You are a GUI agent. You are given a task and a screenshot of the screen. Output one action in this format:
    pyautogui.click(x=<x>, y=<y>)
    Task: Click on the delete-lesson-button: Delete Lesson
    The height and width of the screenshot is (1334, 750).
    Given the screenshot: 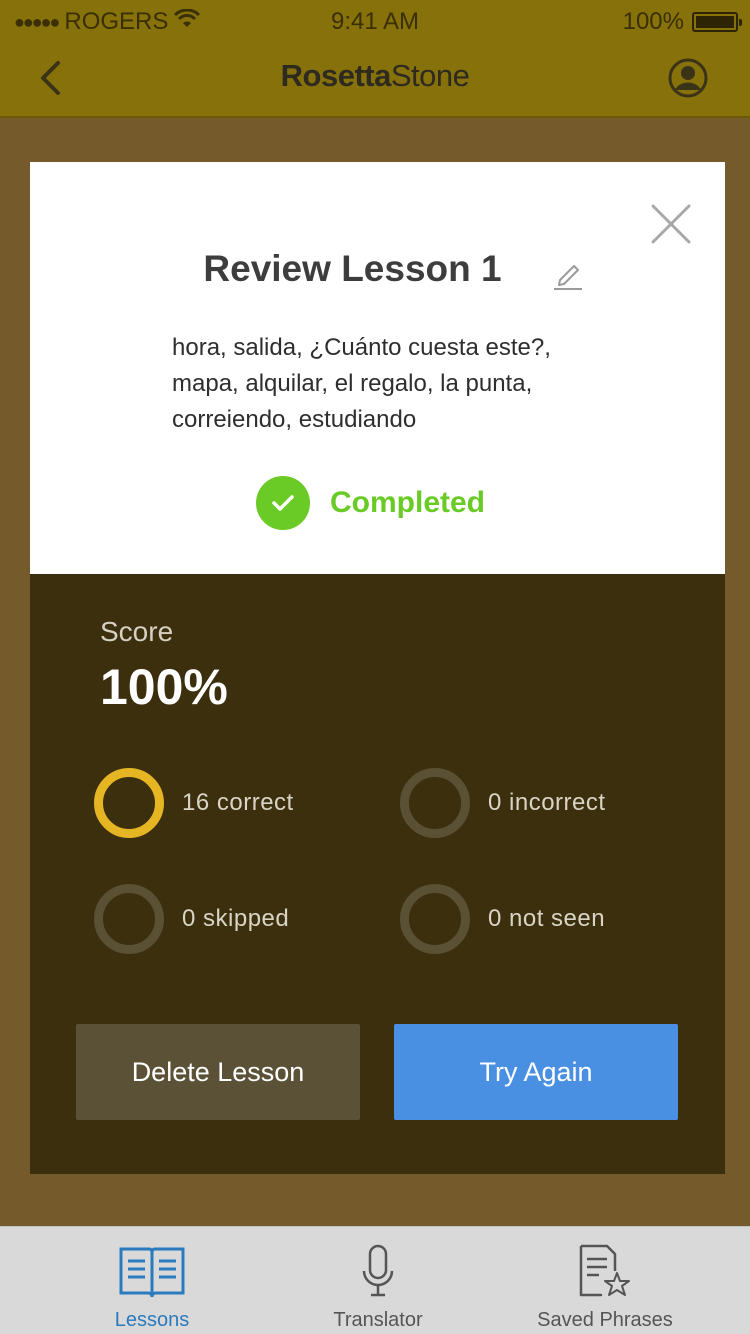 What is the action you would take?
    pyautogui.click(x=218, y=1072)
    